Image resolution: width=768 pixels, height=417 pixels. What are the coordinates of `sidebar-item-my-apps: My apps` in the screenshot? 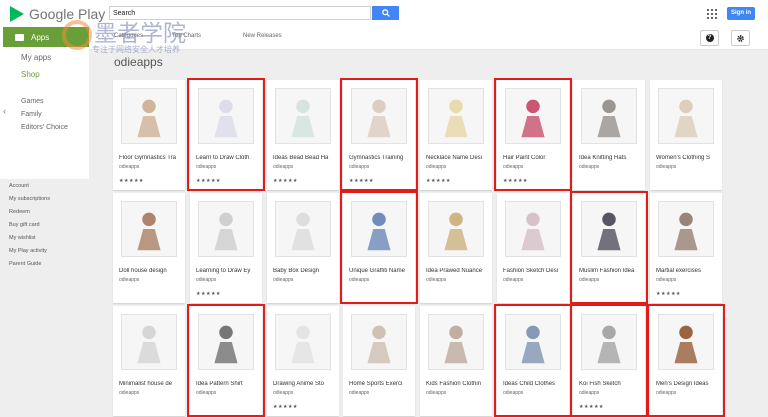 It's located at (36, 57).